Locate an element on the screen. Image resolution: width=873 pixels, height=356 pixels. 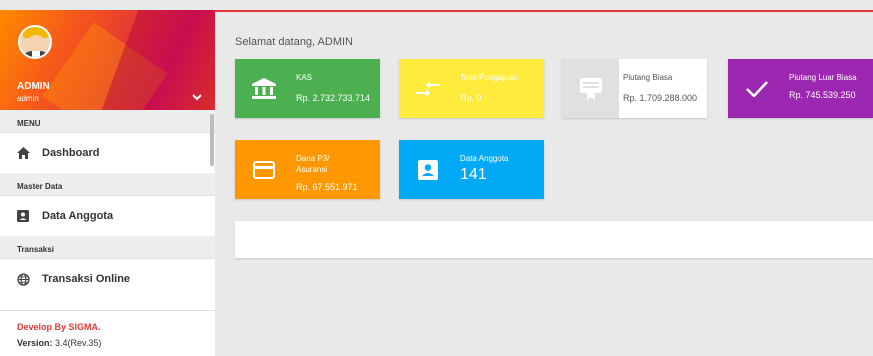
card-value: 141 is located at coordinates (473, 174).